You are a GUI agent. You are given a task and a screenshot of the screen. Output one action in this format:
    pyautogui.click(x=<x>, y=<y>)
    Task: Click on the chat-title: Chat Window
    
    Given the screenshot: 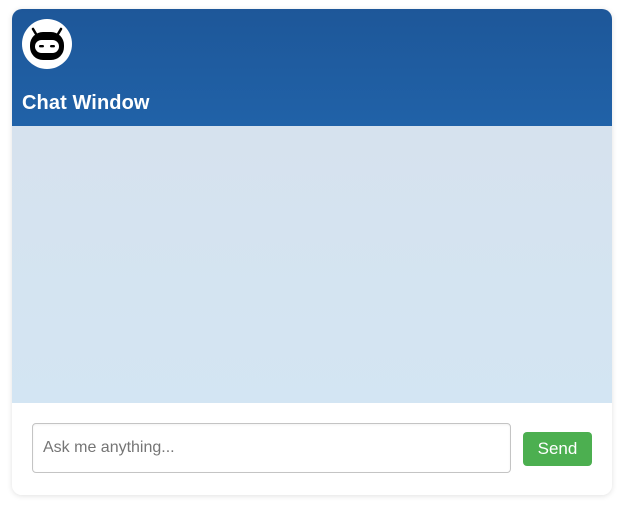 What is the action you would take?
    pyautogui.click(x=86, y=103)
    